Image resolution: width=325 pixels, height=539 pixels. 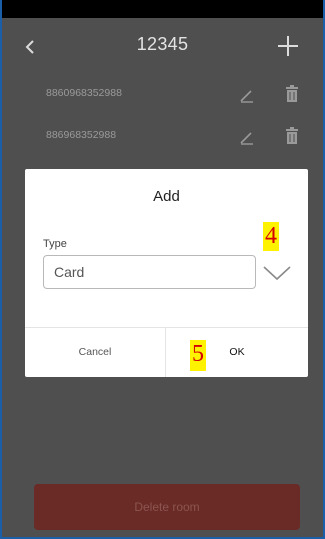 I want to click on page-title: 12345, so click(x=162, y=44).